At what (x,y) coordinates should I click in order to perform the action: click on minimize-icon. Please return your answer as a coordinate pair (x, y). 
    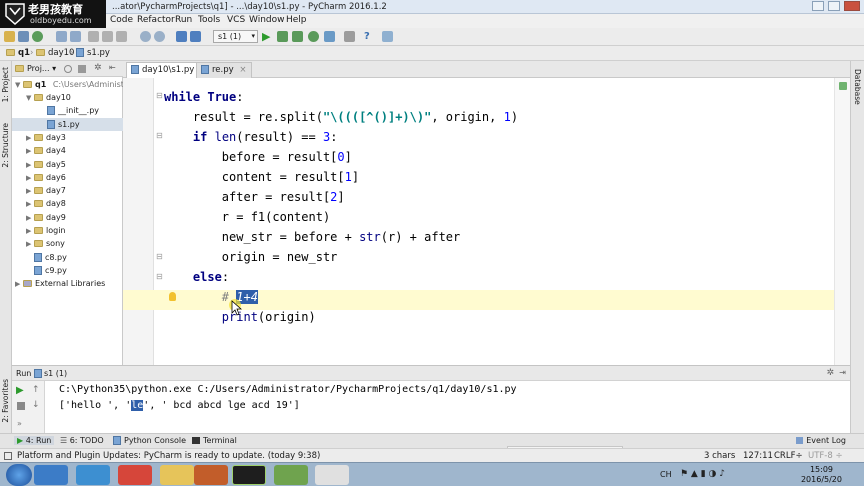
    Looking at the image, I should click on (818, 6).